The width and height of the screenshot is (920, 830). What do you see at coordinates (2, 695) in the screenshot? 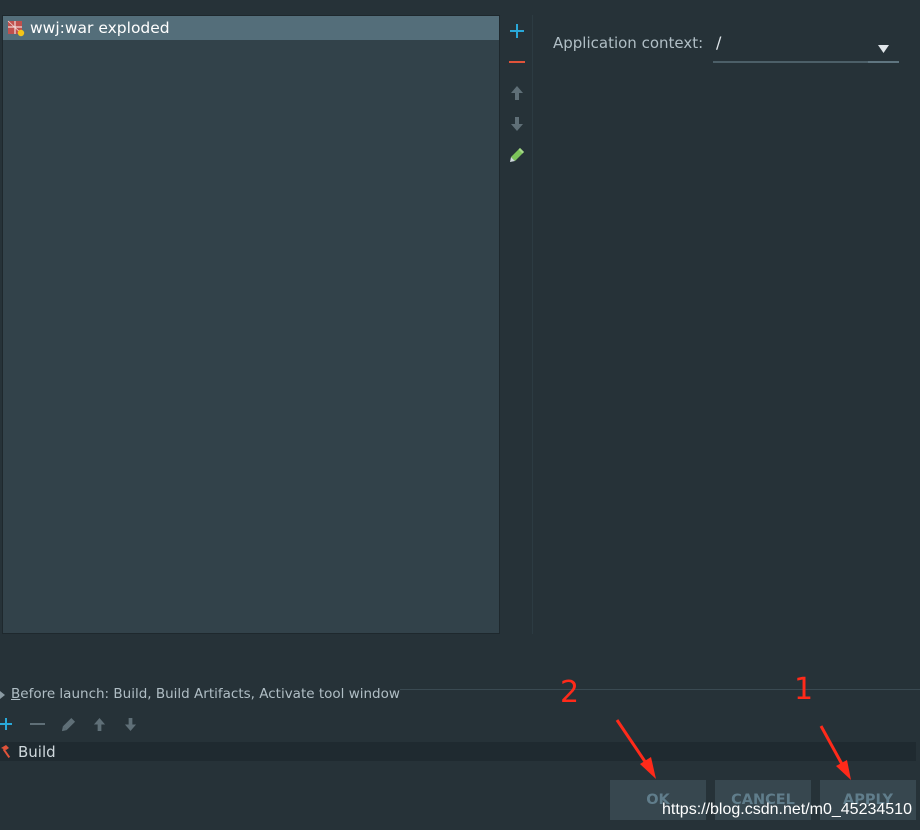
I see `collapse-chevron-icon` at bounding box center [2, 695].